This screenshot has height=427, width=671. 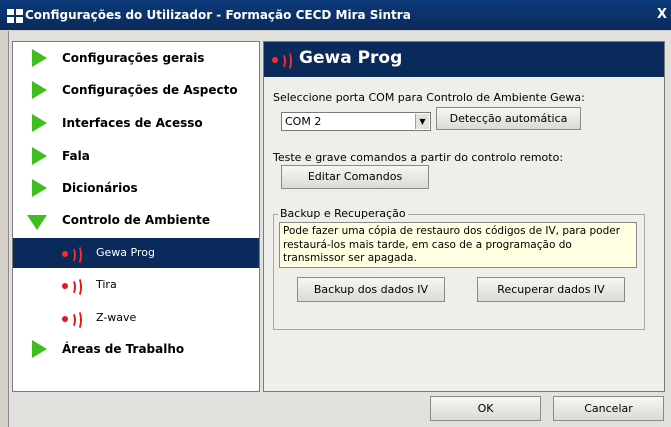 What do you see at coordinates (356, 121) in the screenshot?
I see `com-port-select: COM 2 ▼` at bounding box center [356, 121].